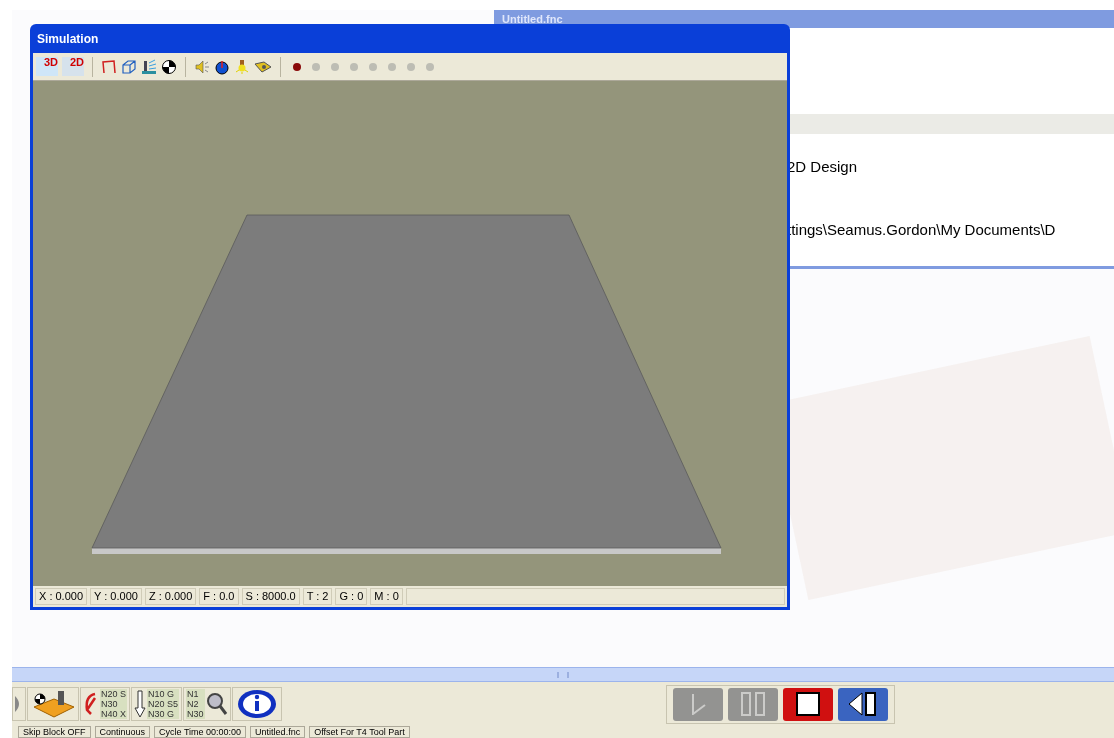  I want to click on info-icon, so click(256, 704).